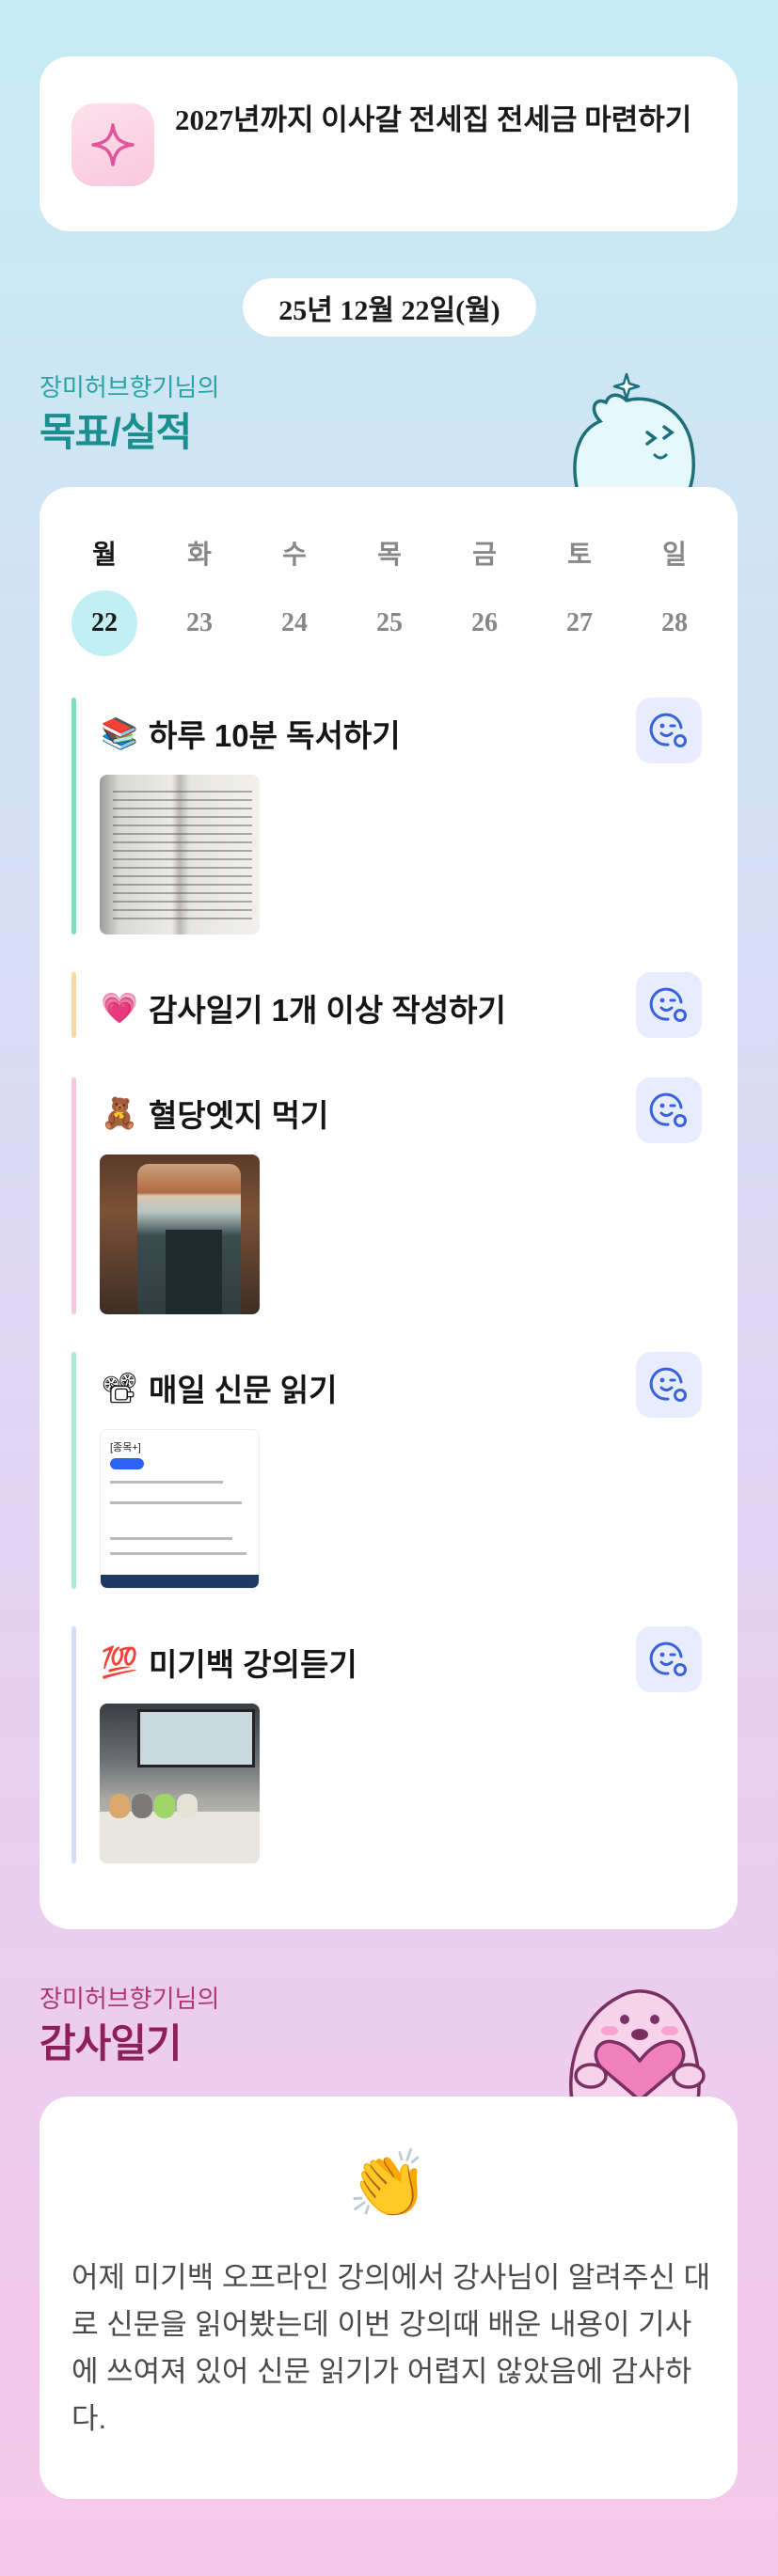  What do you see at coordinates (119, 1662) in the screenshot?
I see `hundred-points-emoji-icon: 💯` at bounding box center [119, 1662].